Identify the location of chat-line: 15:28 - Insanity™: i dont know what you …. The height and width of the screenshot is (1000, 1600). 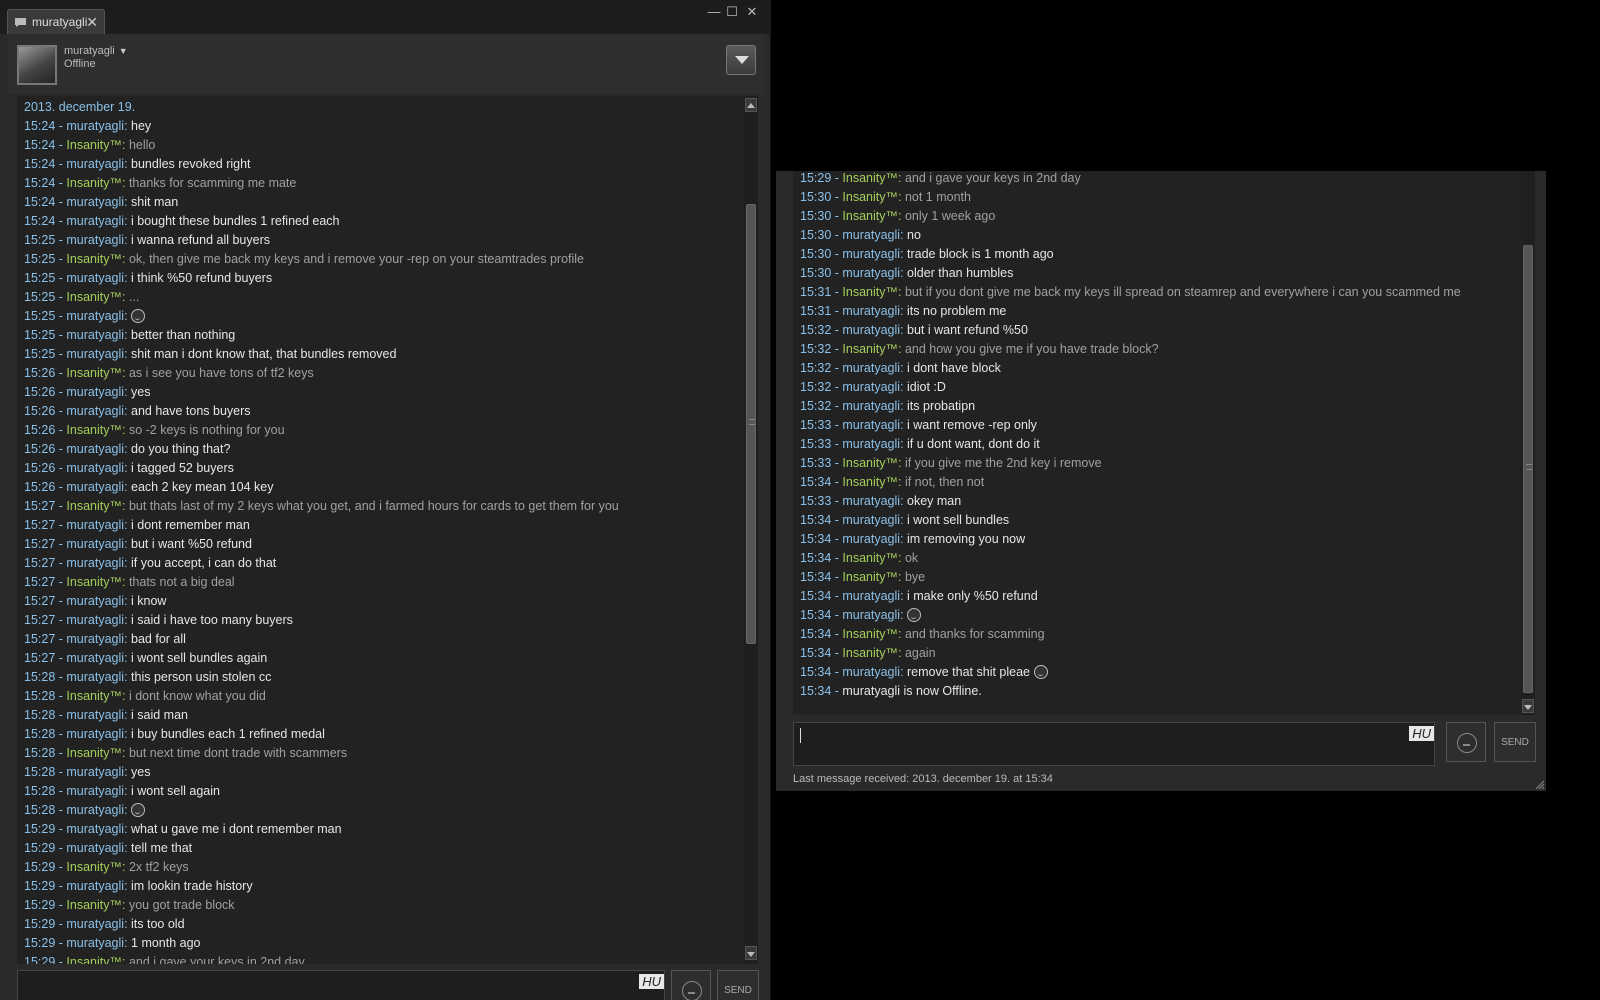
(321, 696).